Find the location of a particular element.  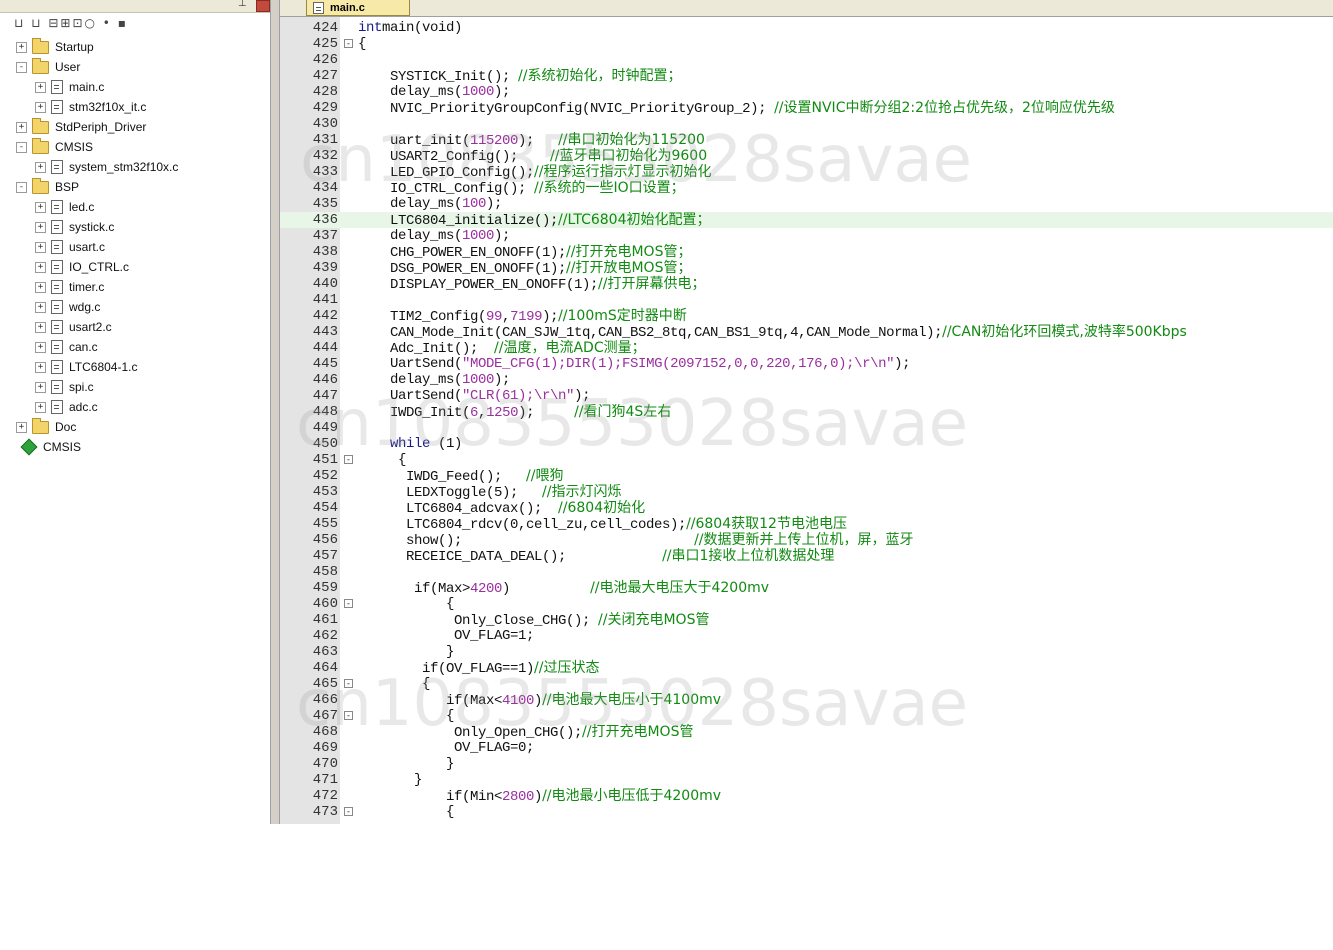

code-line: 454 LTC6804_adcvax(); //6804初始化 is located at coordinates (806, 508).